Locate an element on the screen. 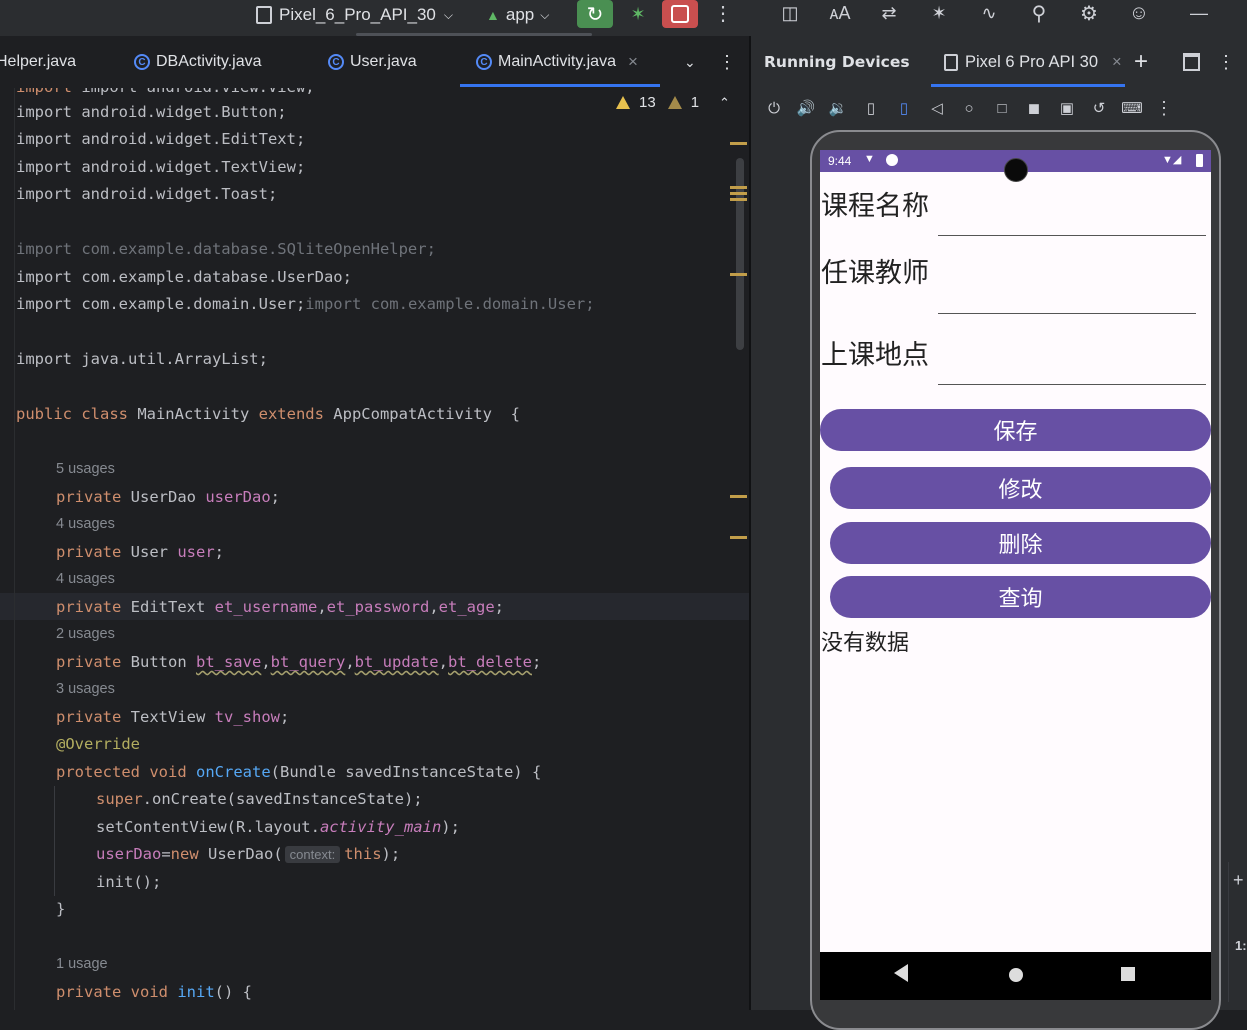  prev-highlight-icon: ⌃ is located at coordinates (724, 103).